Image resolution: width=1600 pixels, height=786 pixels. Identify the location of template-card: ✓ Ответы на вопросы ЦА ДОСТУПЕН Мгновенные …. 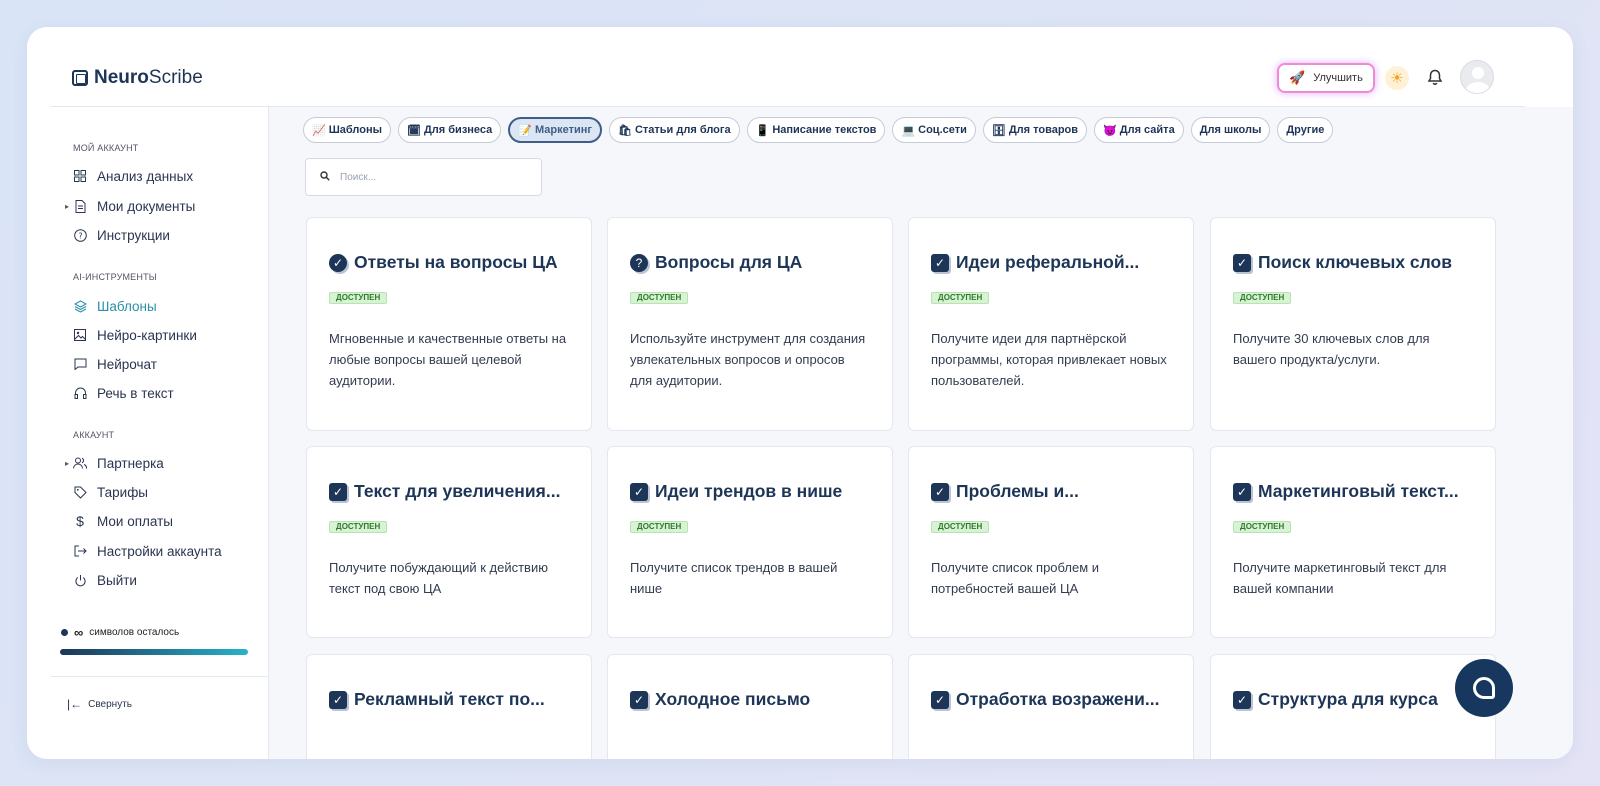
(449, 324).